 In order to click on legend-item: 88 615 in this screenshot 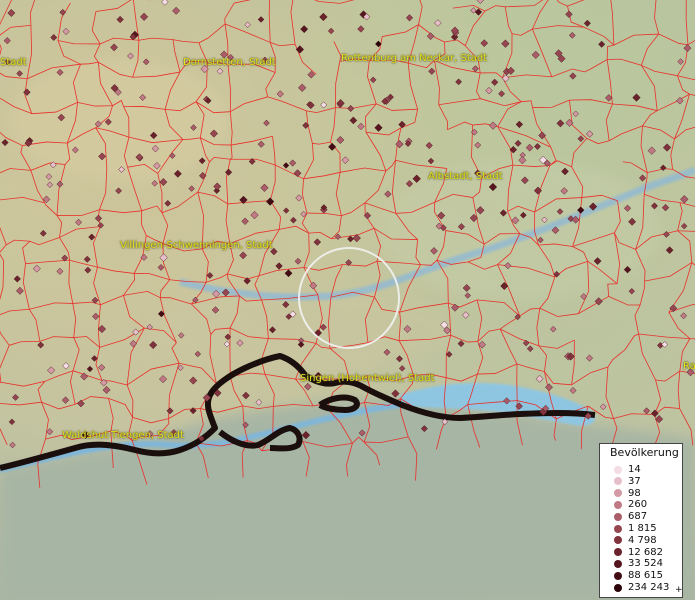, I will do `click(638, 575)`.